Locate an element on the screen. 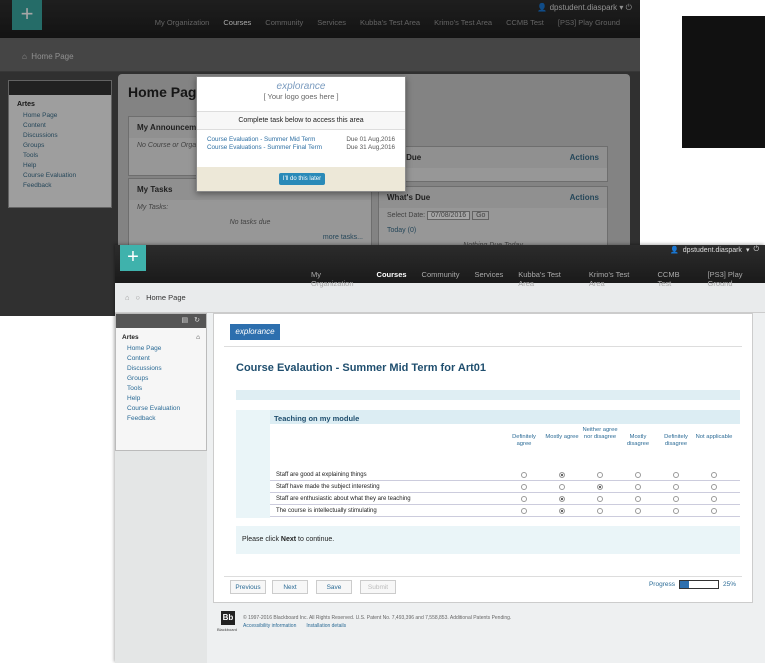  breadcrumb-label: Home Page is located at coordinates (166, 297).